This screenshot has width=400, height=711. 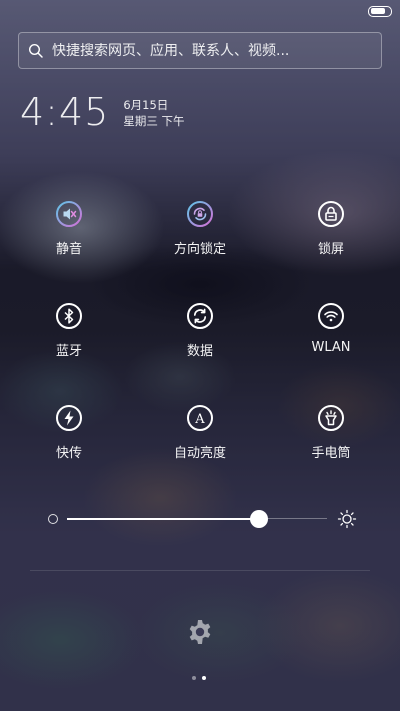 What do you see at coordinates (199, 453) in the screenshot?
I see `toggle-label: 自动亮度` at bounding box center [199, 453].